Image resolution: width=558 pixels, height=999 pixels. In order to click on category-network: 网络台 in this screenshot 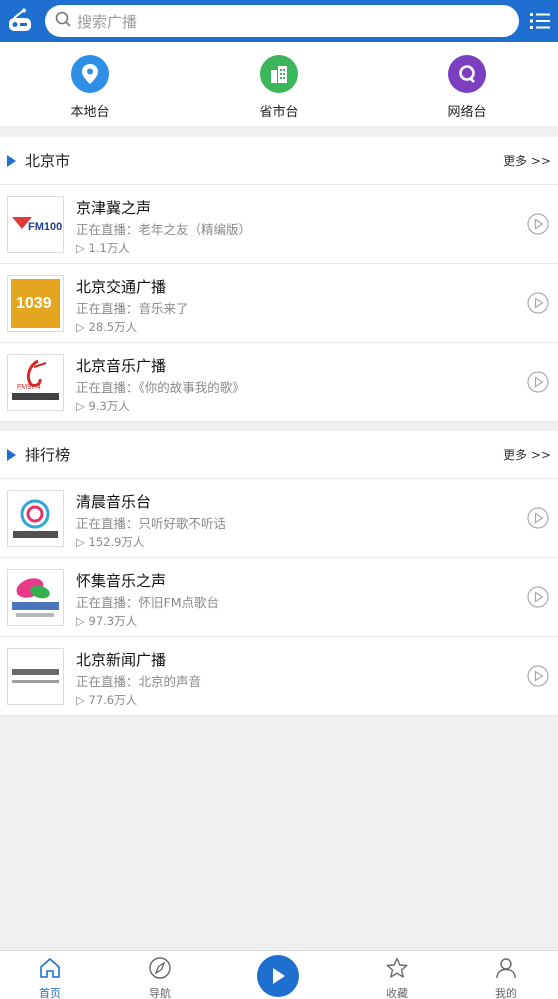, I will do `click(467, 87)`.